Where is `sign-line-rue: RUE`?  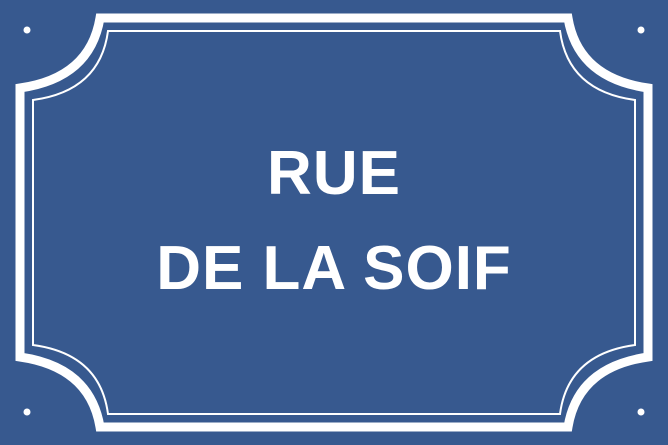
sign-line-rue: RUE is located at coordinates (334, 173).